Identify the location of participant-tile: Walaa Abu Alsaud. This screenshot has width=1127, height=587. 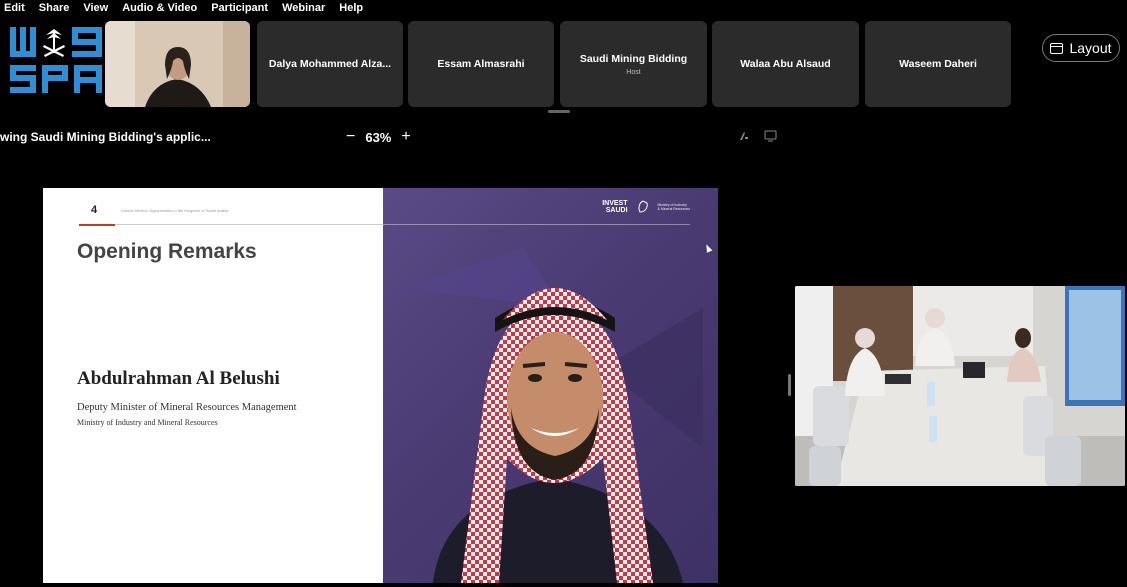
(785, 64).